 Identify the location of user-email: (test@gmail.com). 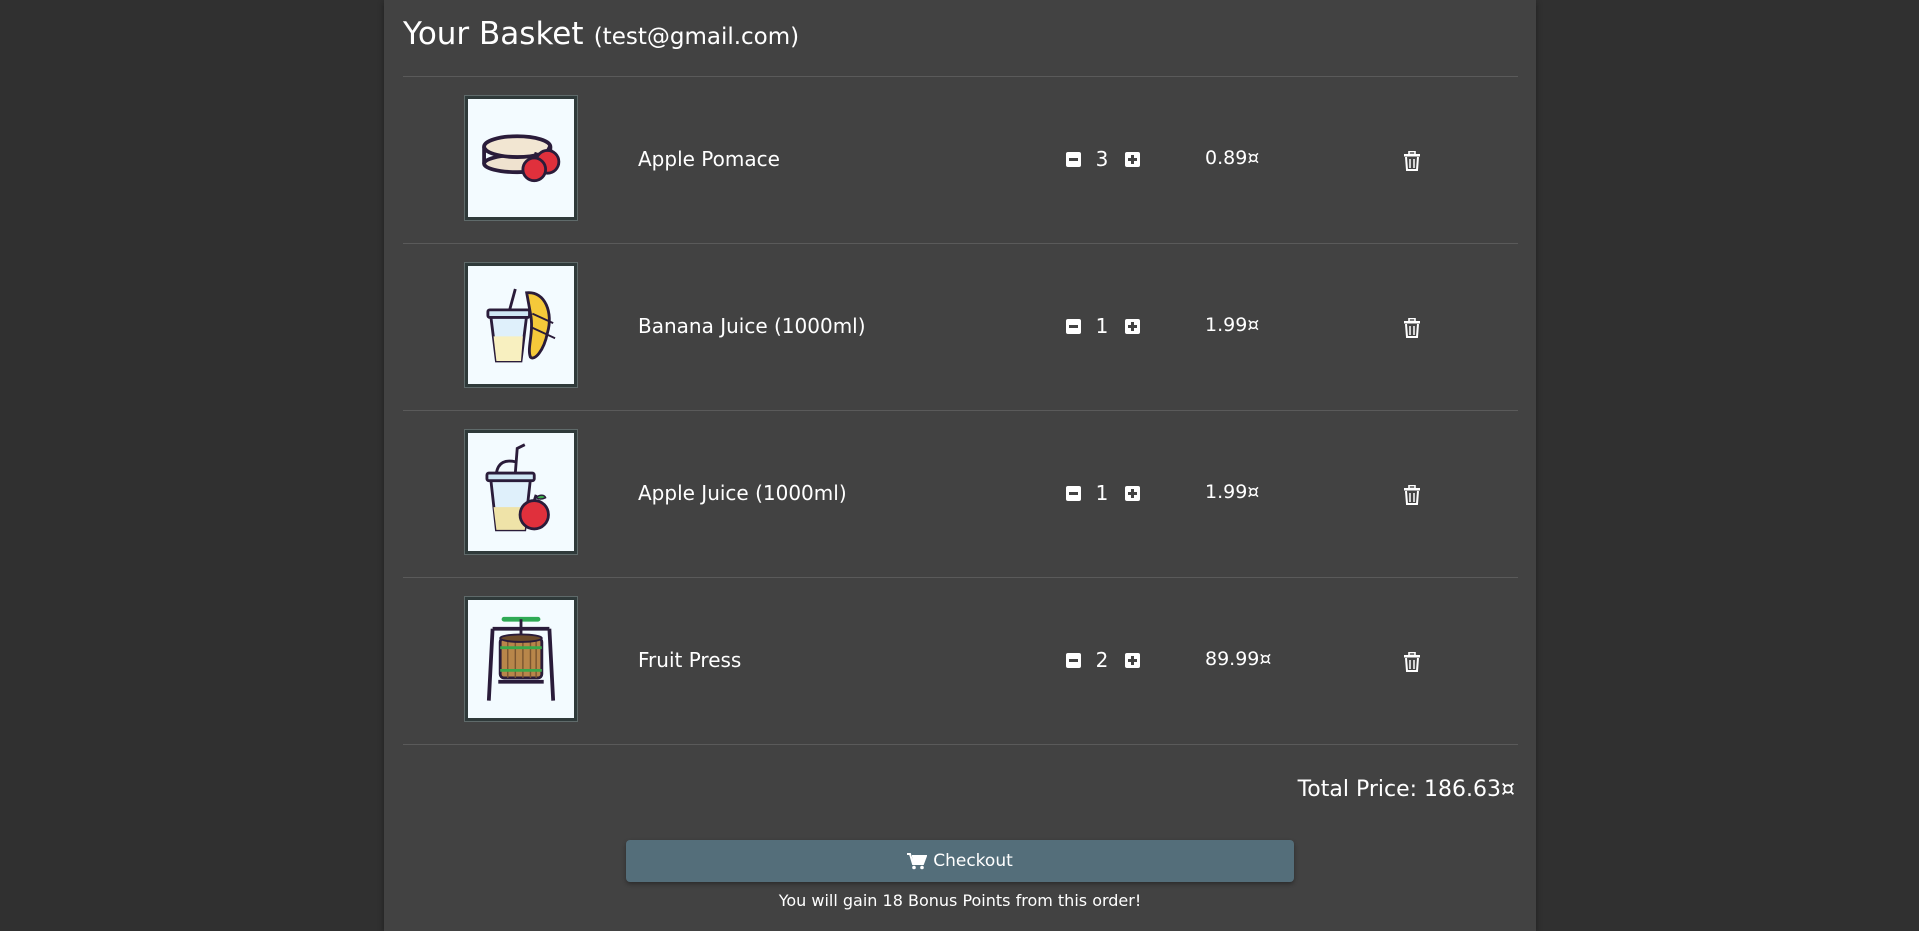
(696, 37).